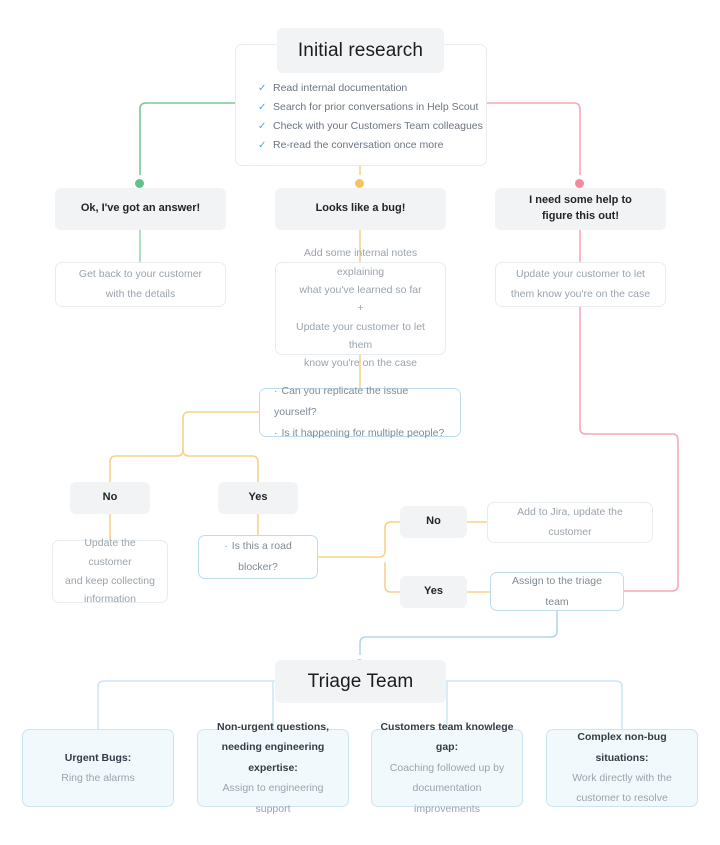  I want to click on outcome-title: Customers team knowlege gap:, so click(447, 737).